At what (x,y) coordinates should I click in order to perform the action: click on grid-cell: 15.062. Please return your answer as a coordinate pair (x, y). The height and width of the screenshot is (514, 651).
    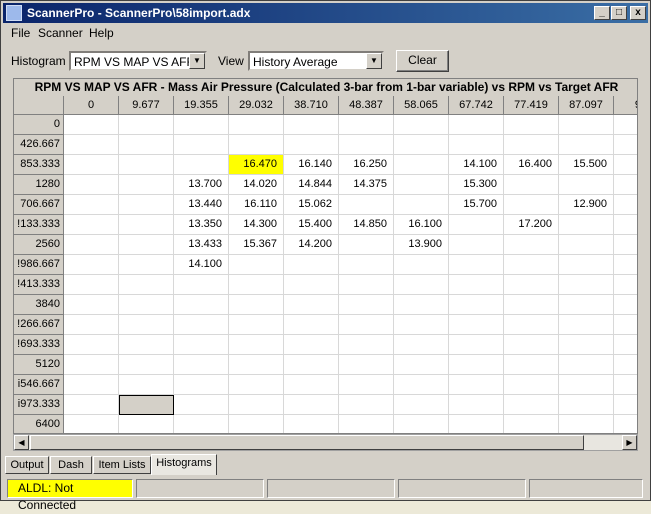
    Looking at the image, I should click on (311, 205).